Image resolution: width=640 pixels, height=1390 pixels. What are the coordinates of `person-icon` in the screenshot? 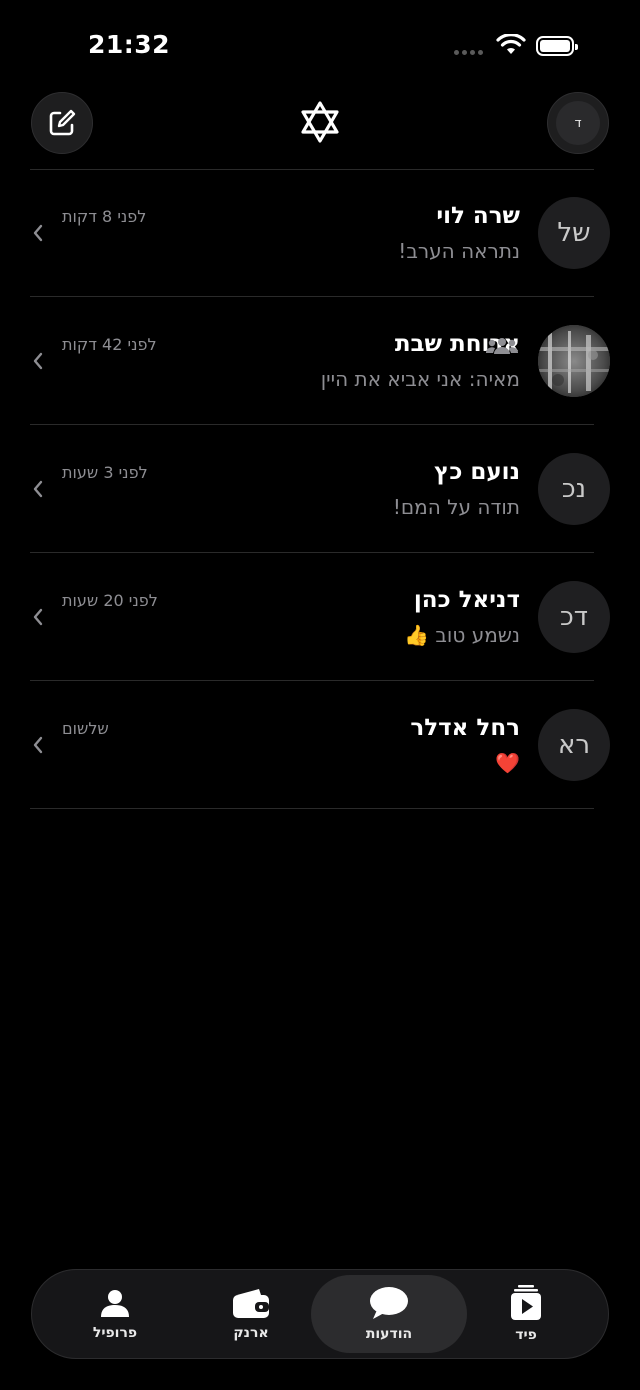 It's located at (115, 1303).